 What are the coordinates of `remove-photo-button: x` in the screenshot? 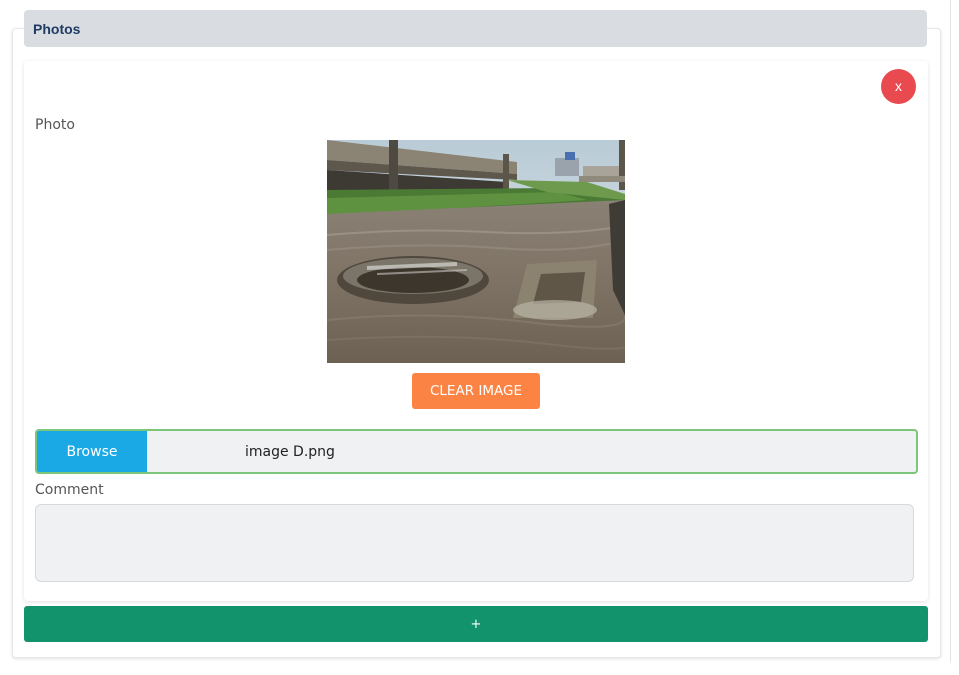 It's located at (898, 86).